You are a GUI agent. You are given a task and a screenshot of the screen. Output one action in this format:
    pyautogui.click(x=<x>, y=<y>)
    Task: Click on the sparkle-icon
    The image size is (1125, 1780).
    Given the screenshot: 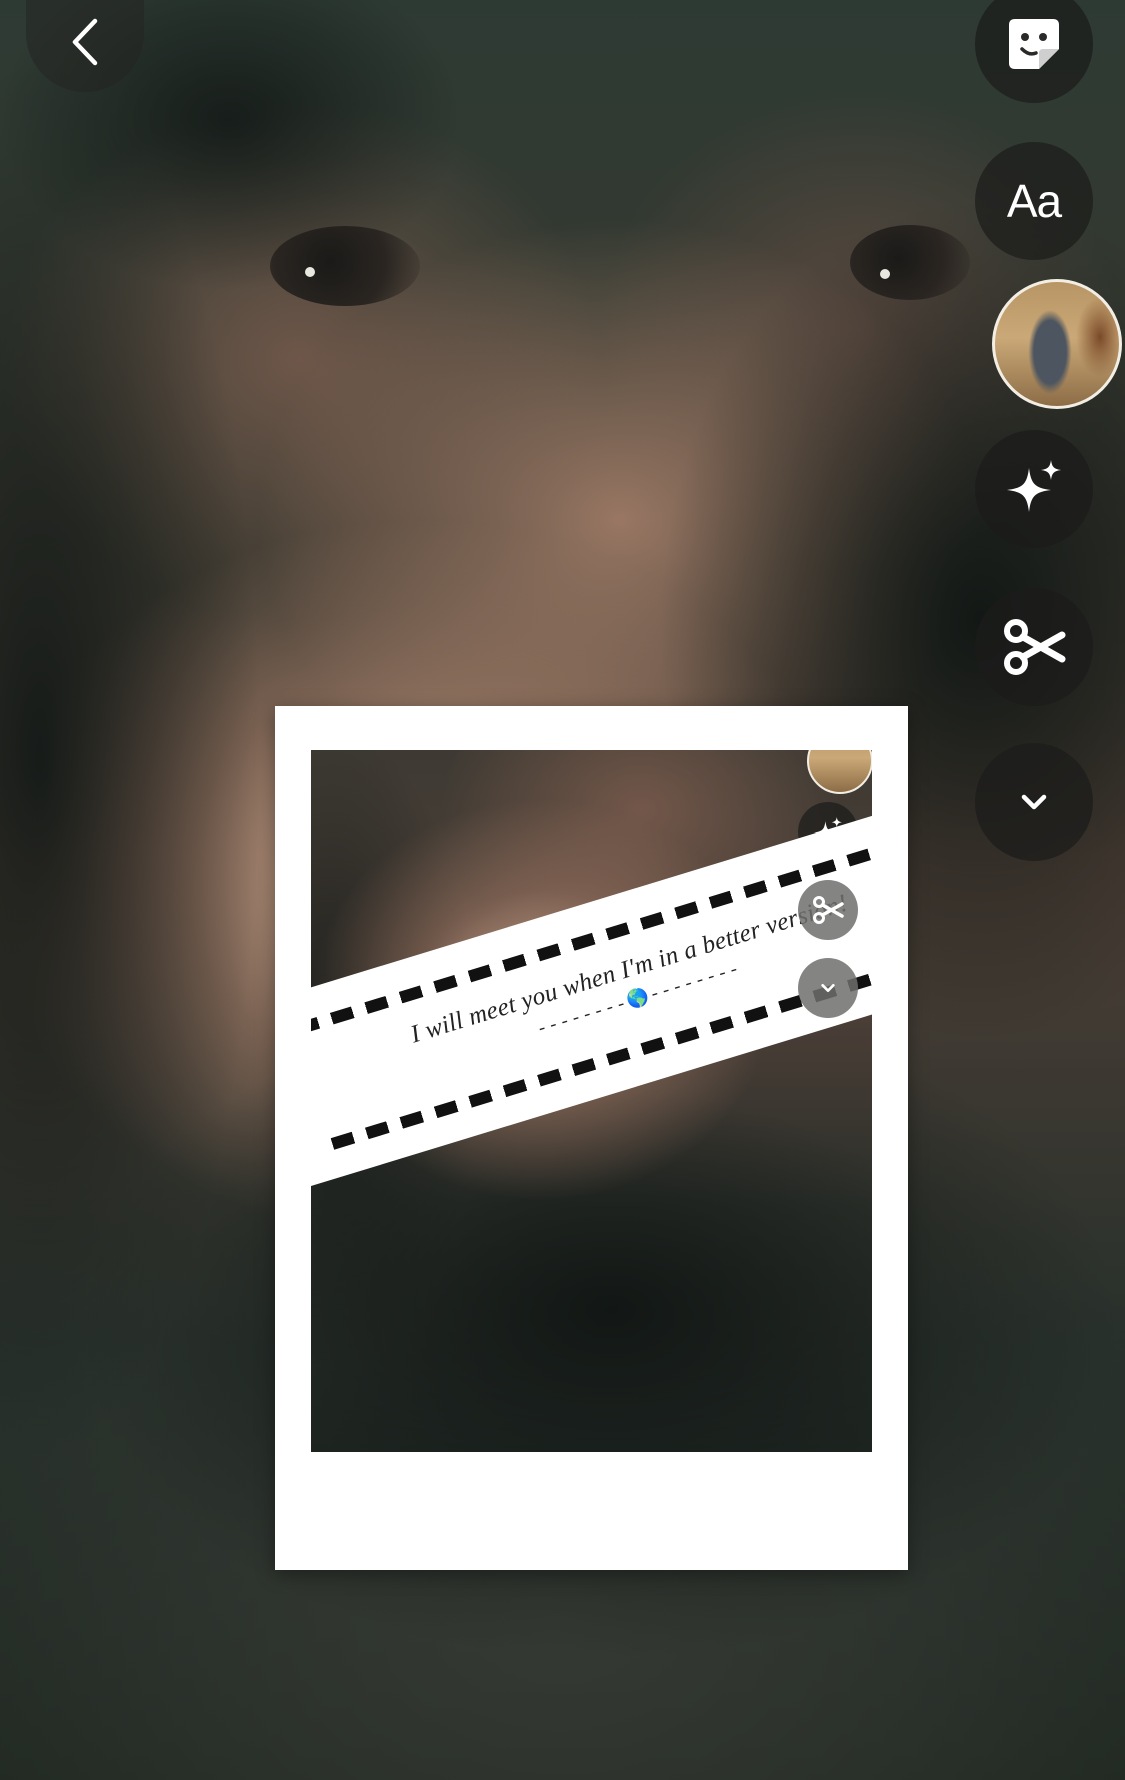 What is the action you would take?
    pyautogui.click(x=1034, y=486)
    